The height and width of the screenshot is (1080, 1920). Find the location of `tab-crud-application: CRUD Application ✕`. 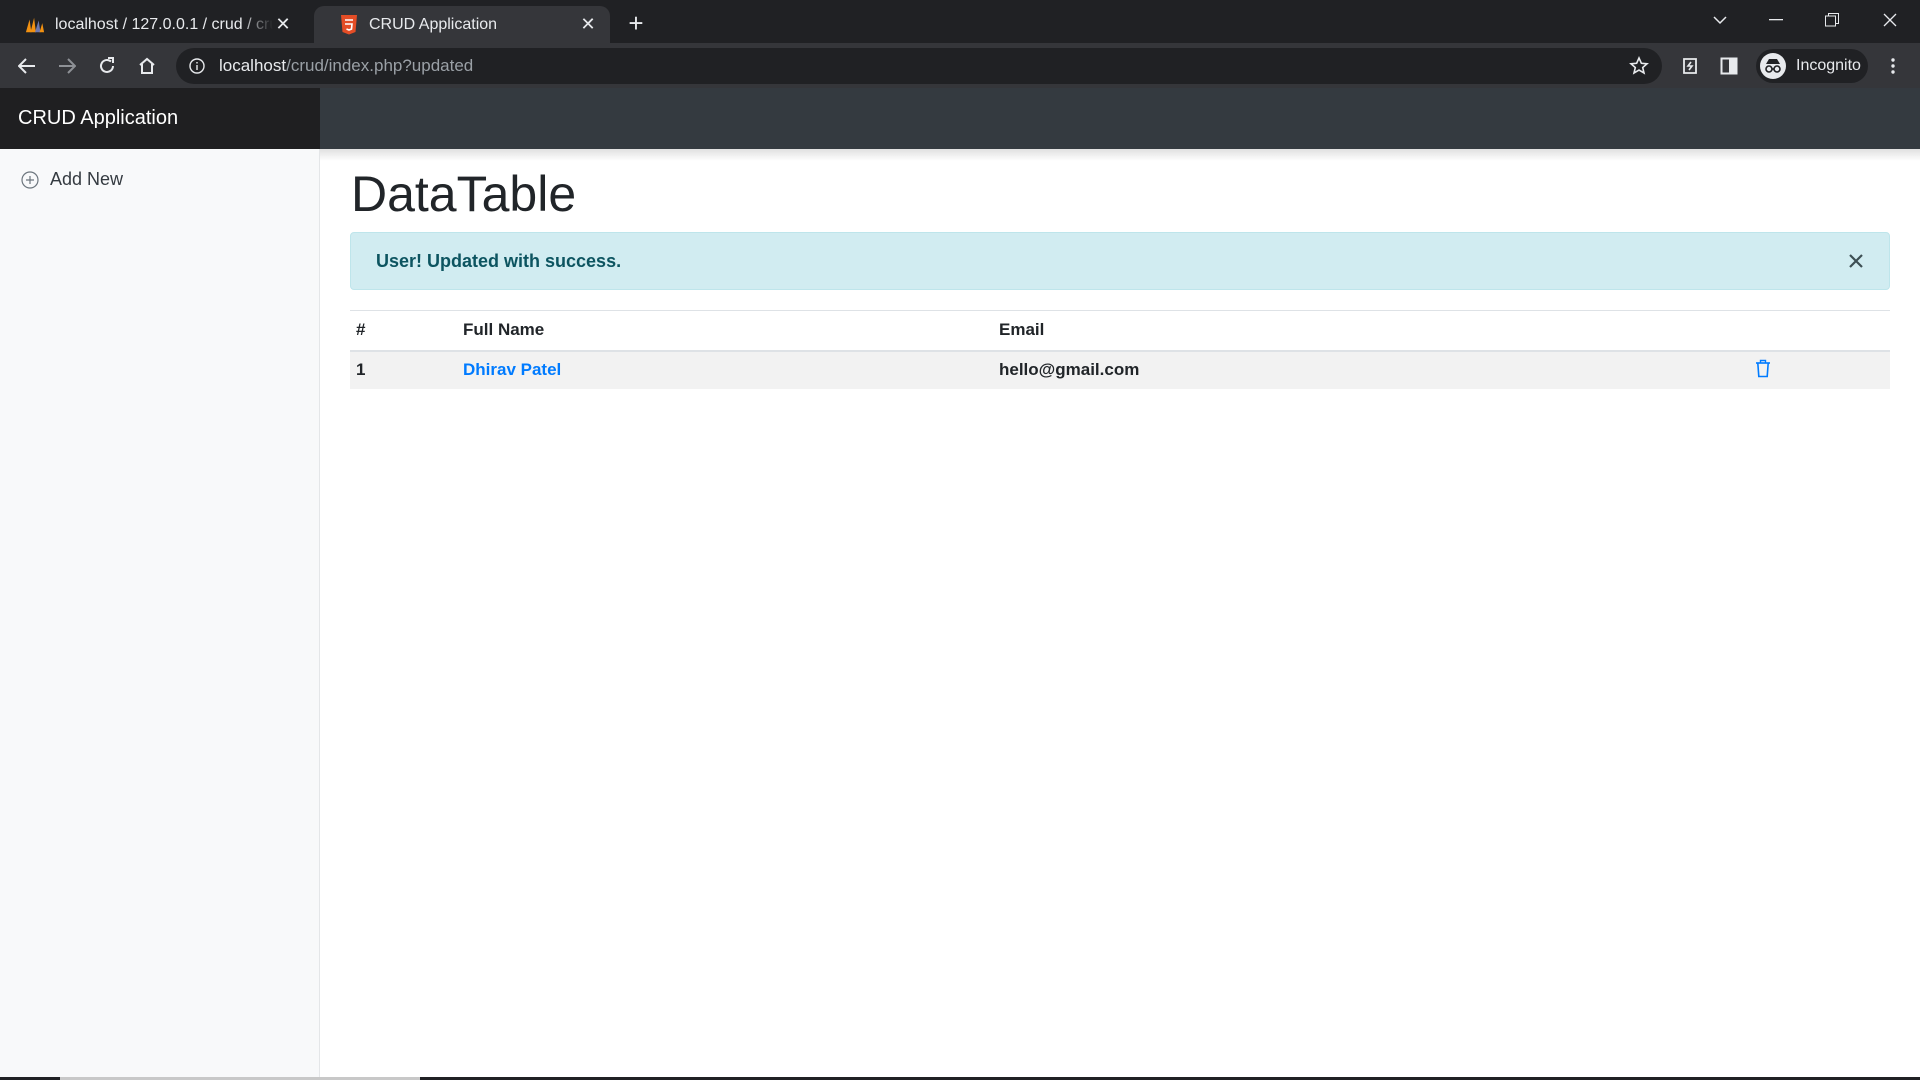

tab-crud-application: CRUD Application ✕ is located at coordinates (462, 24).